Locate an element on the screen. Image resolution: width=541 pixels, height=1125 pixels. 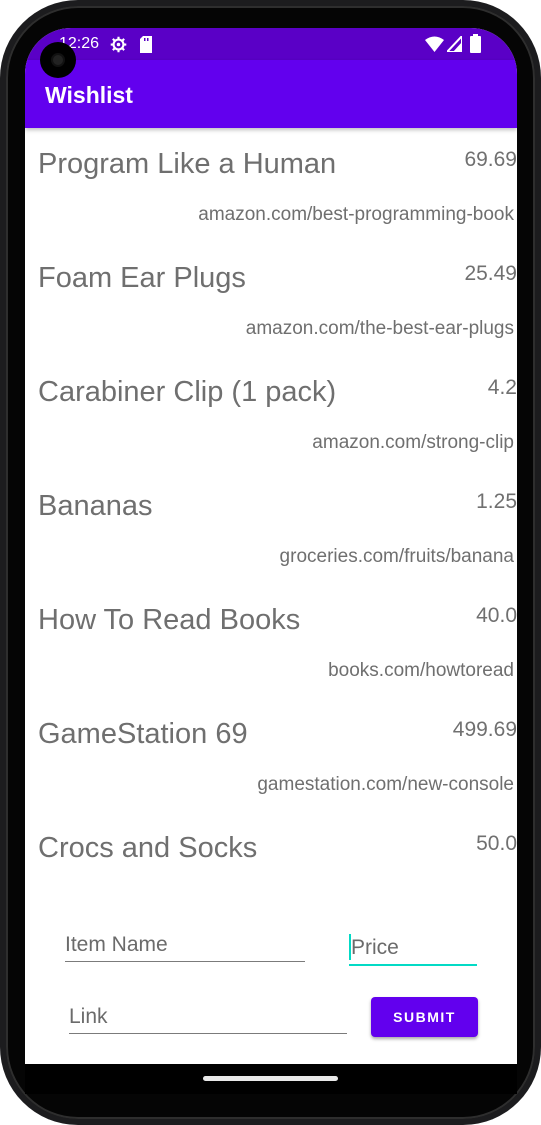
list-item: Bananas 1.25 groceries.com/fruits/banana is located at coordinates (271, 547).